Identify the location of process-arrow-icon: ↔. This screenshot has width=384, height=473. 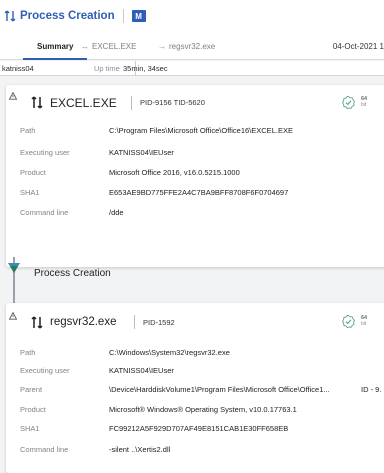
(85, 46).